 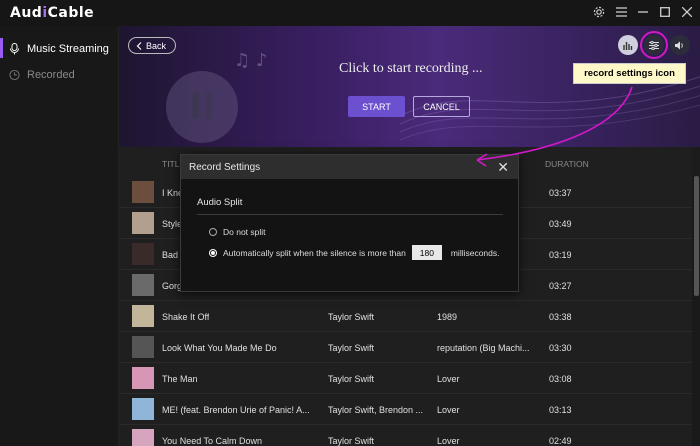 I want to click on hero-toolbar, so click(x=654, y=45).